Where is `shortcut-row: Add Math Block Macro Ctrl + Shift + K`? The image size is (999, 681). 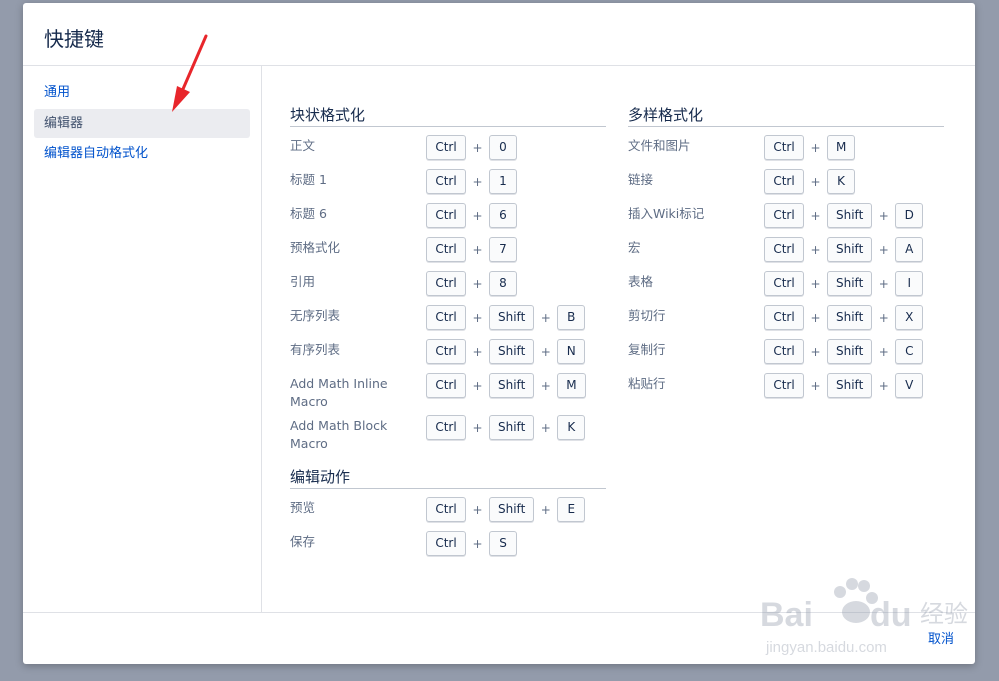 shortcut-row: Add Math Block Macro Ctrl + Shift + K is located at coordinates (448, 429).